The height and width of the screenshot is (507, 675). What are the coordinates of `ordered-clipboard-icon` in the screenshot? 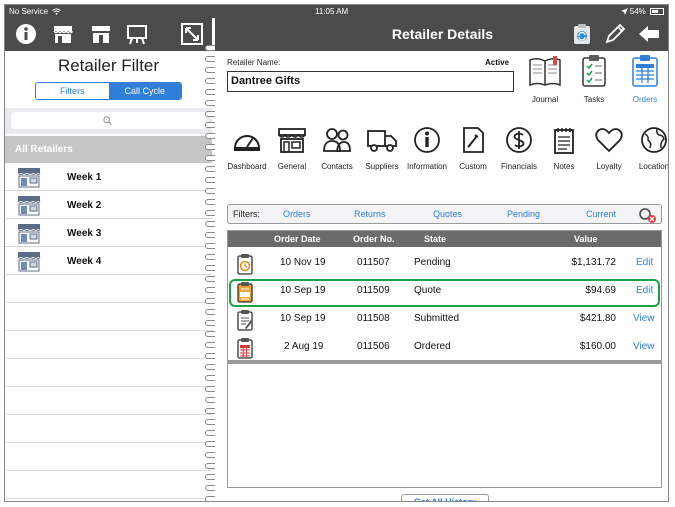 It's located at (245, 348).